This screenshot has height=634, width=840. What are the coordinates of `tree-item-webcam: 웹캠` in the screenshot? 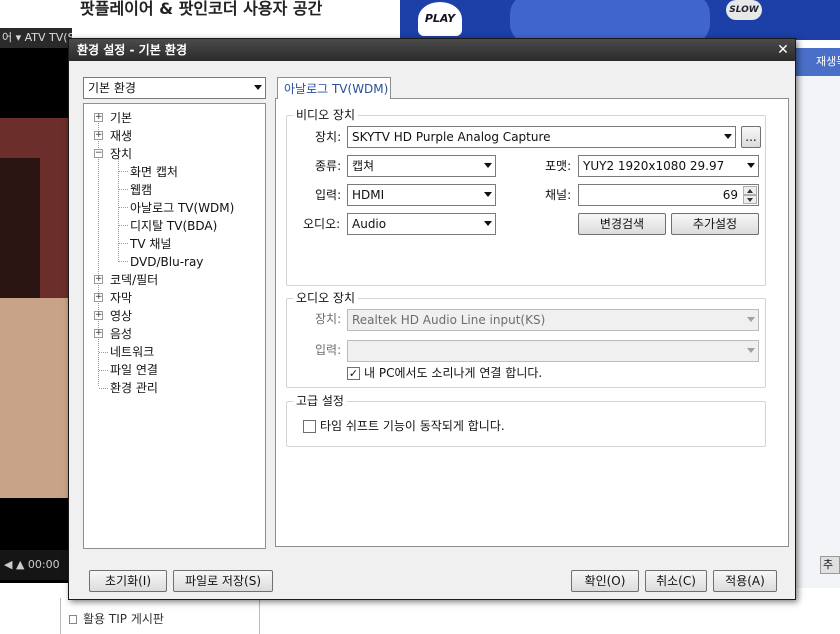 It's located at (141, 190).